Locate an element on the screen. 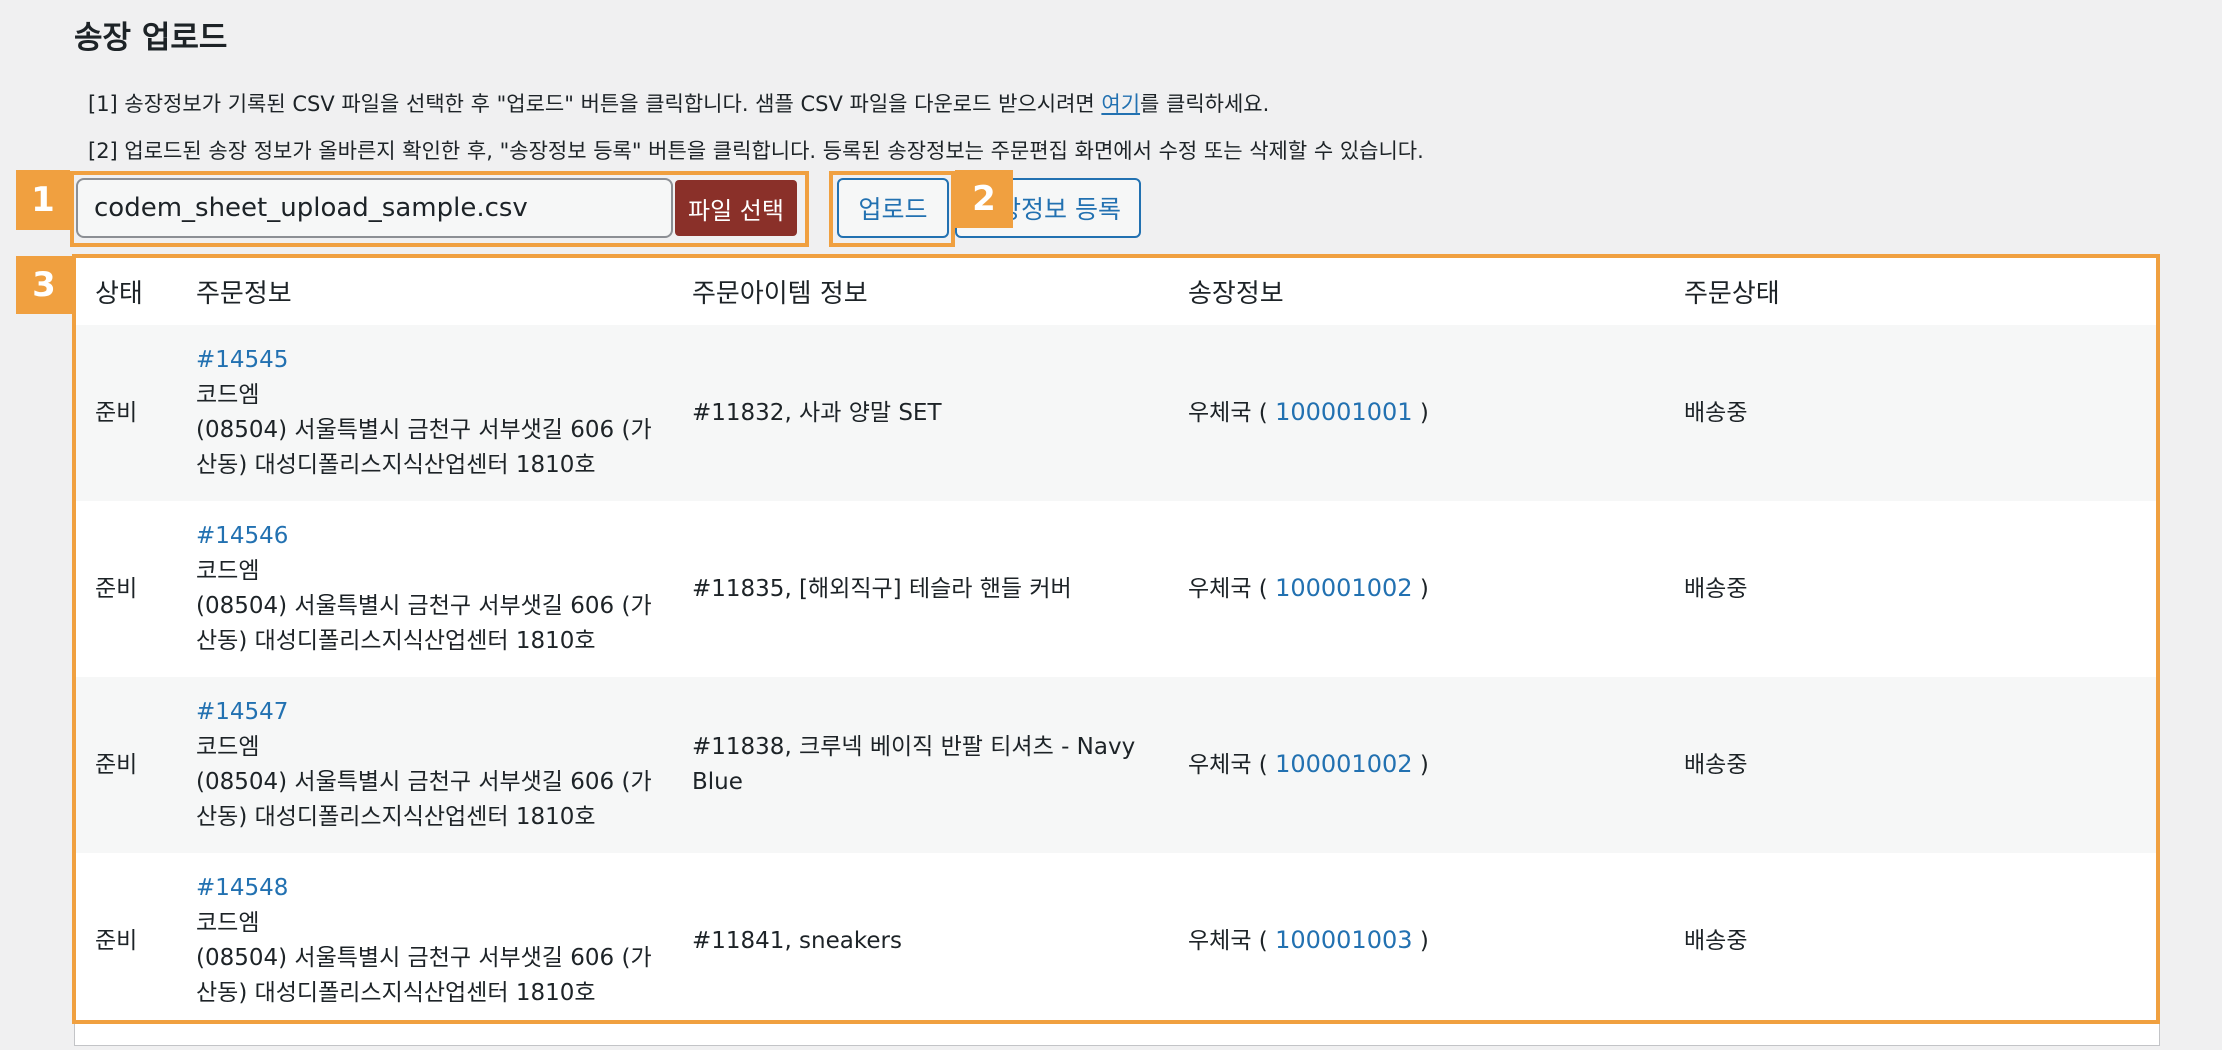 The image size is (2222, 1050). step-badge-3: 3 is located at coordinates (44, 285).